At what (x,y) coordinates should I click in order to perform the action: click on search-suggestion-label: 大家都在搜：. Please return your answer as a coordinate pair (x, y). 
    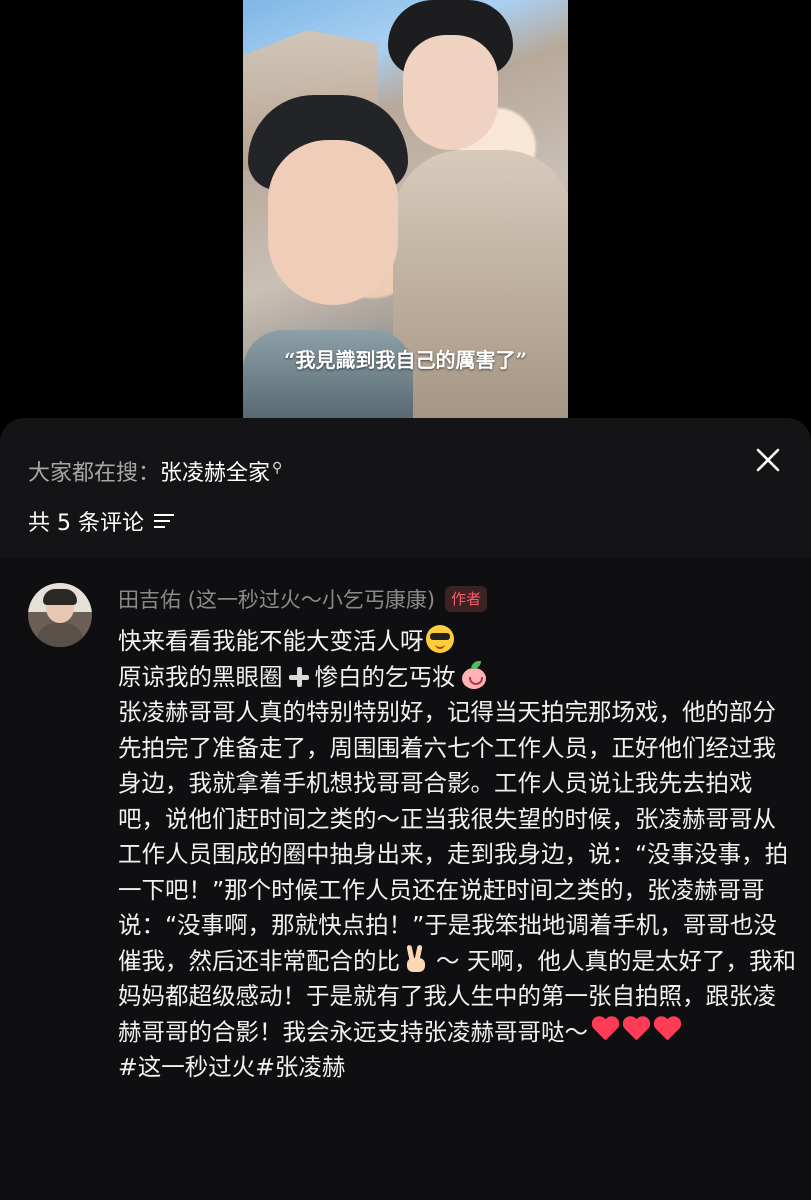
    Looking at the image, I should click on (94, 473).